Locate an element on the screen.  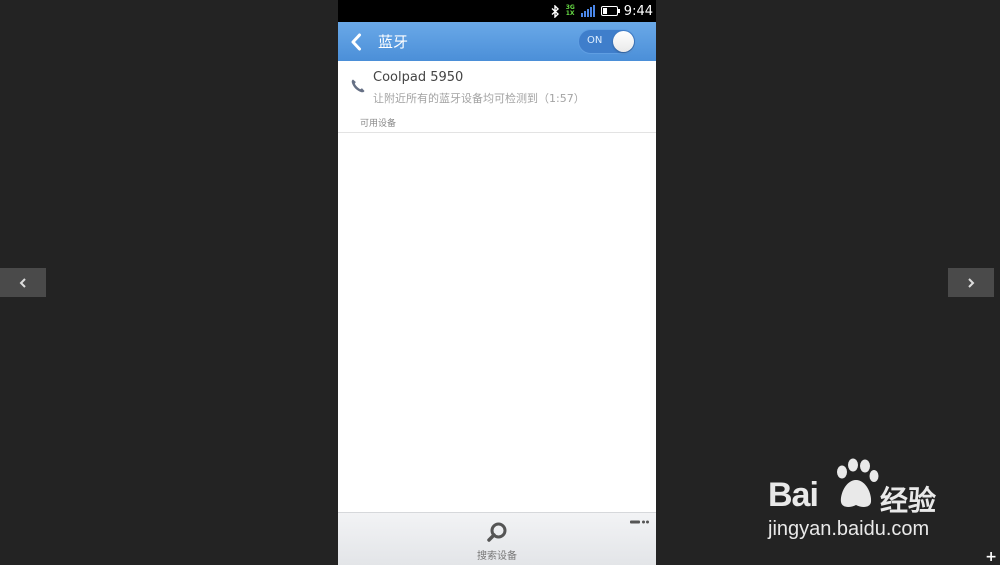
more-icon is located at coordinates (640, 522).